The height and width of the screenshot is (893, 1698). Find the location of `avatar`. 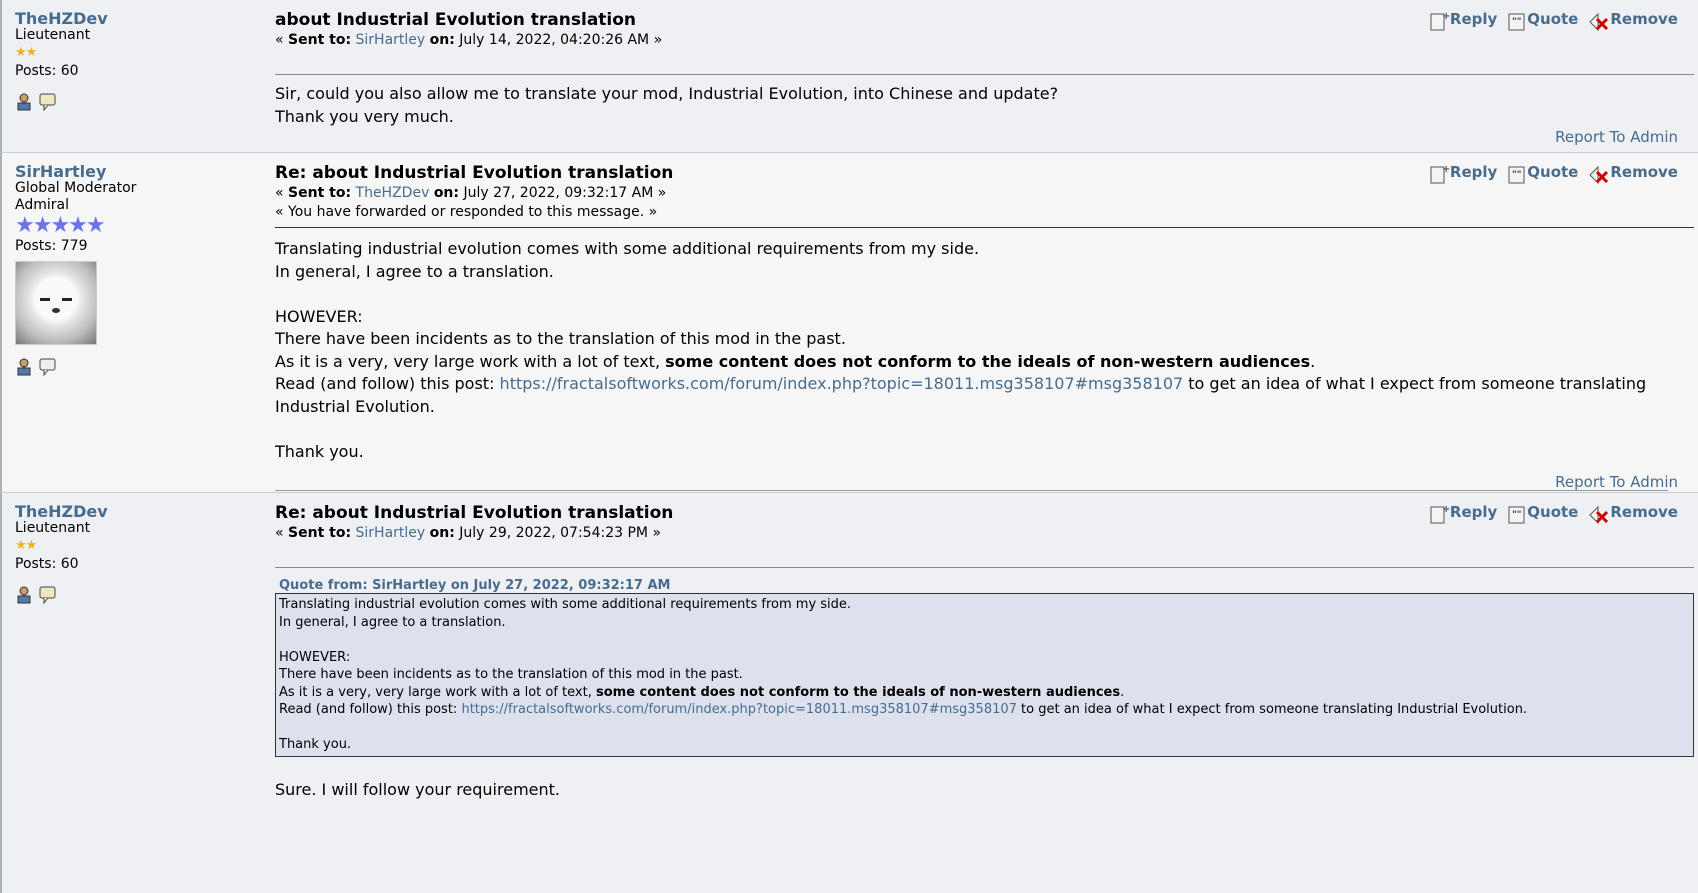

avatar is located at coordinates (56, 303).